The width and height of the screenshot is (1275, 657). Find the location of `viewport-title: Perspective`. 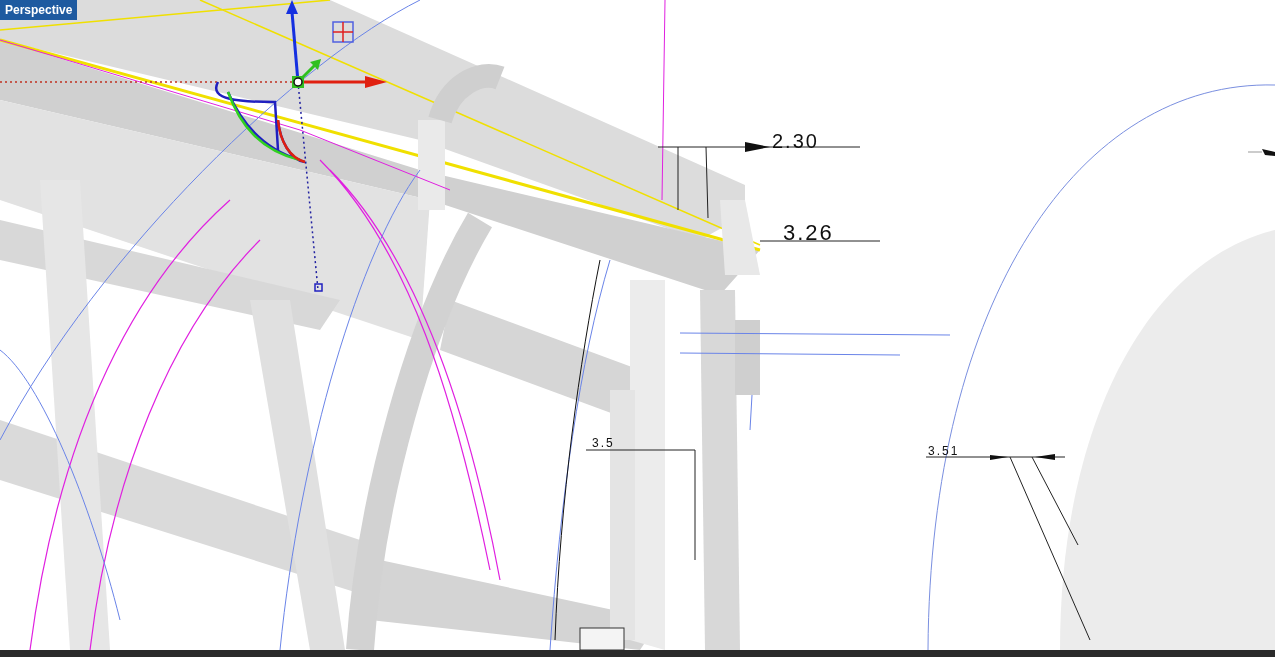

viewport-title: Perspective is located at coordinates (39, 10).